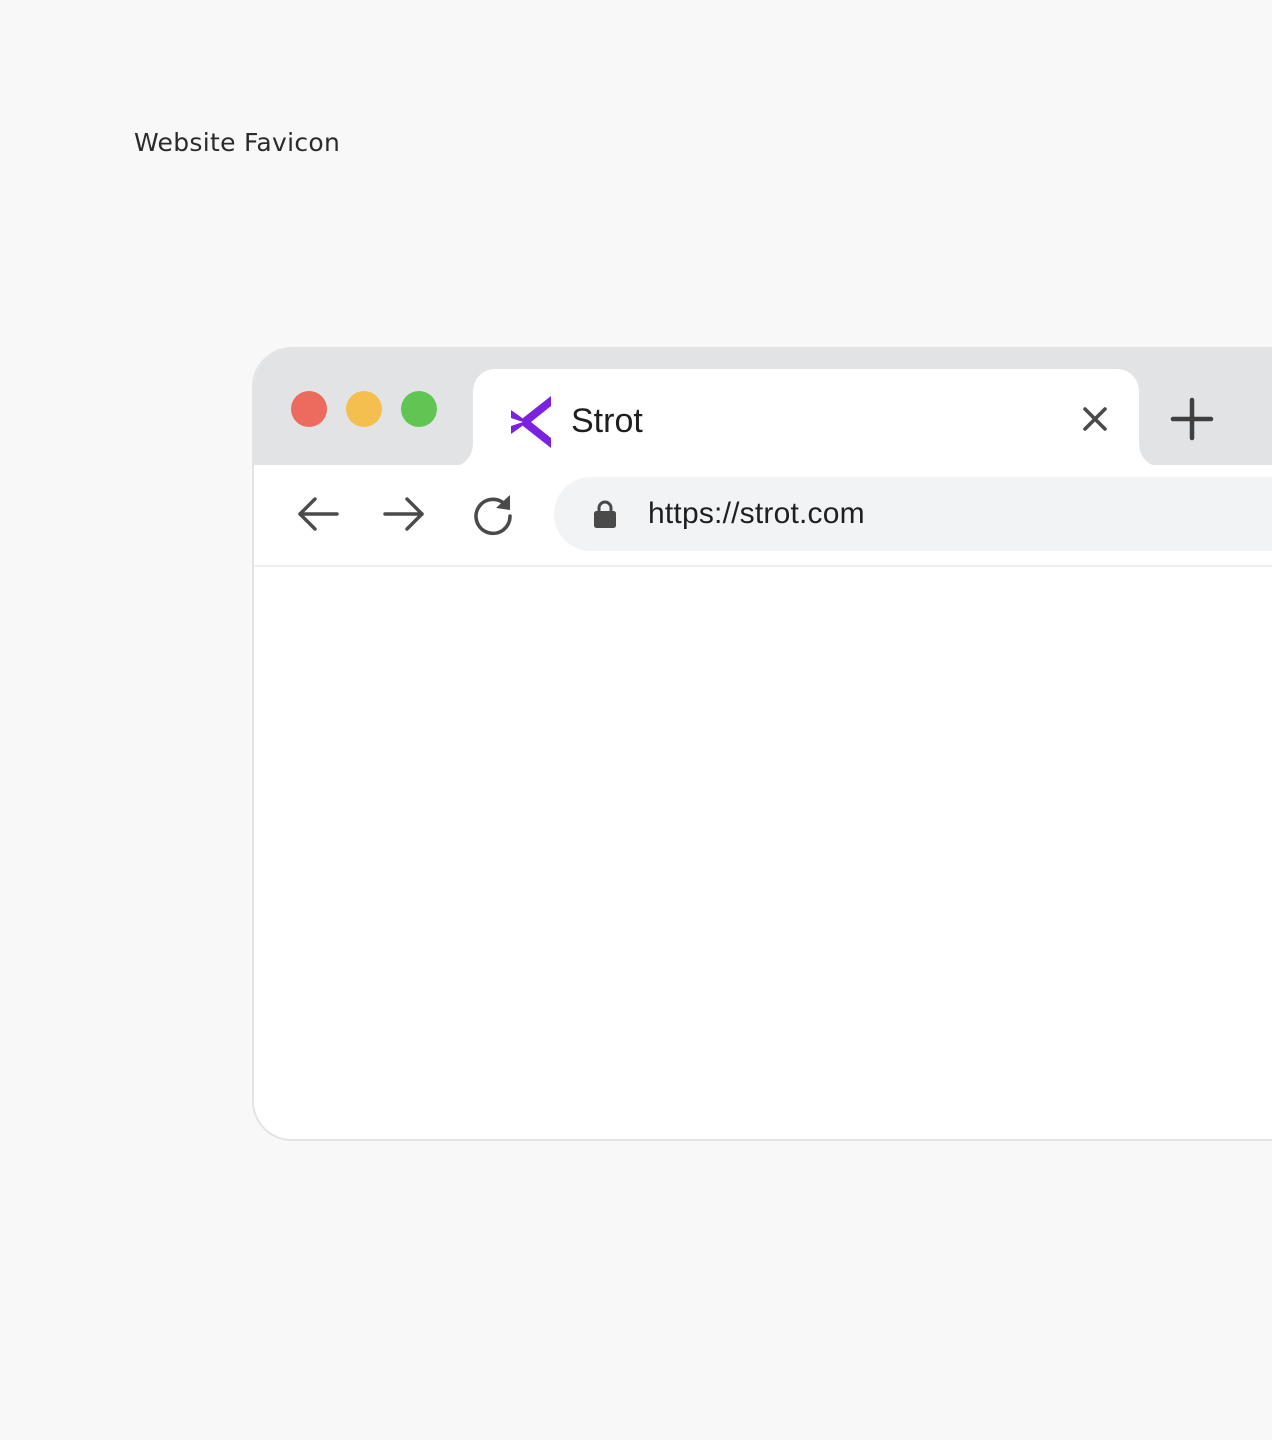  What do you see at coordinates (806, 418) in the screenshot?
I see `tab-strot: Strot` at bounding box center [806, 418].